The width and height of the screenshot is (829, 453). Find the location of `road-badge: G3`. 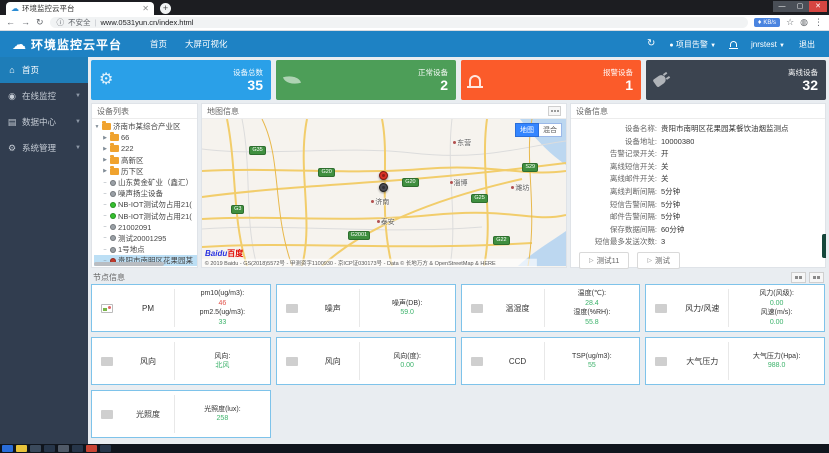

road-badge: G3 is located at coordinates (238, 209).